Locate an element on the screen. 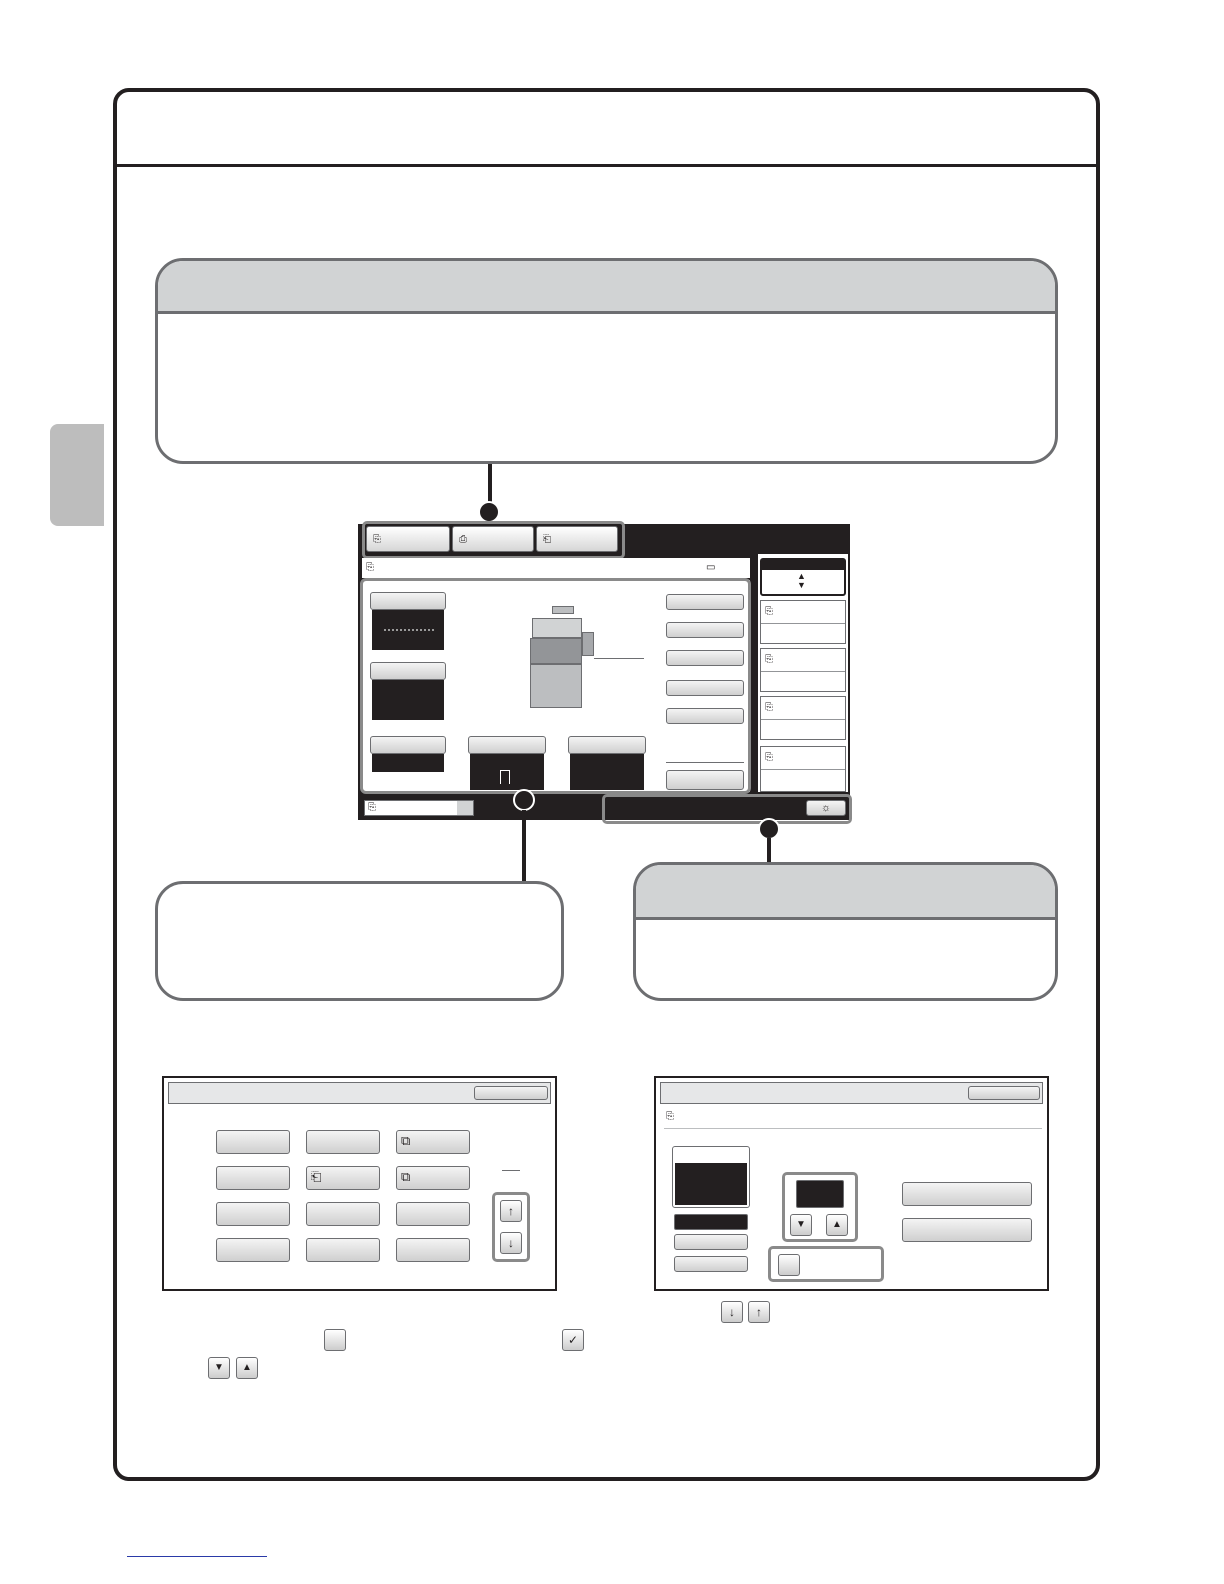 The image size is (1224, 1584). special-modes-screen: ⧉ ⎗ ⧉ ↑ ↓ is located at coordinates (359, 1183).